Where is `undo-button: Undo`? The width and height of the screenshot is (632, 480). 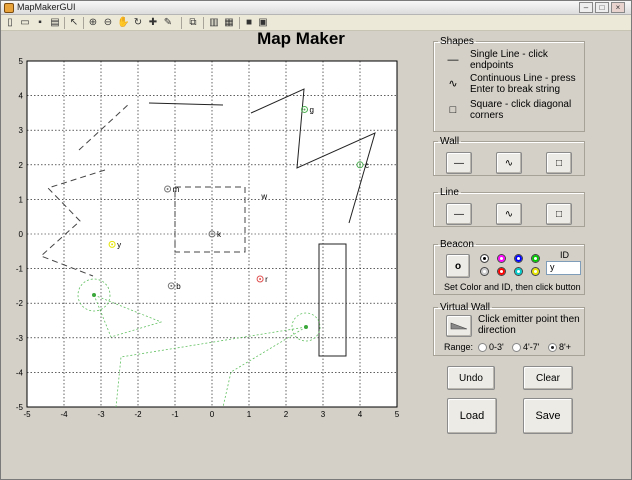 undo-button: Undo is located at coordinates (471, 378).